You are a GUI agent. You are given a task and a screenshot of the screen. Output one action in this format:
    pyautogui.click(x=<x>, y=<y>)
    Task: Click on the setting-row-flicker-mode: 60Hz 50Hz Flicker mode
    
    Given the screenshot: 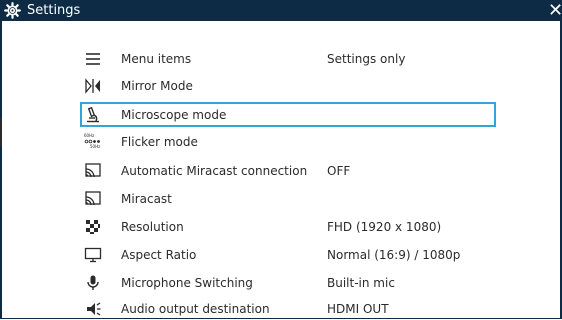 What is the action you would take?
    pyautogui.click(x=288, y=142)
    